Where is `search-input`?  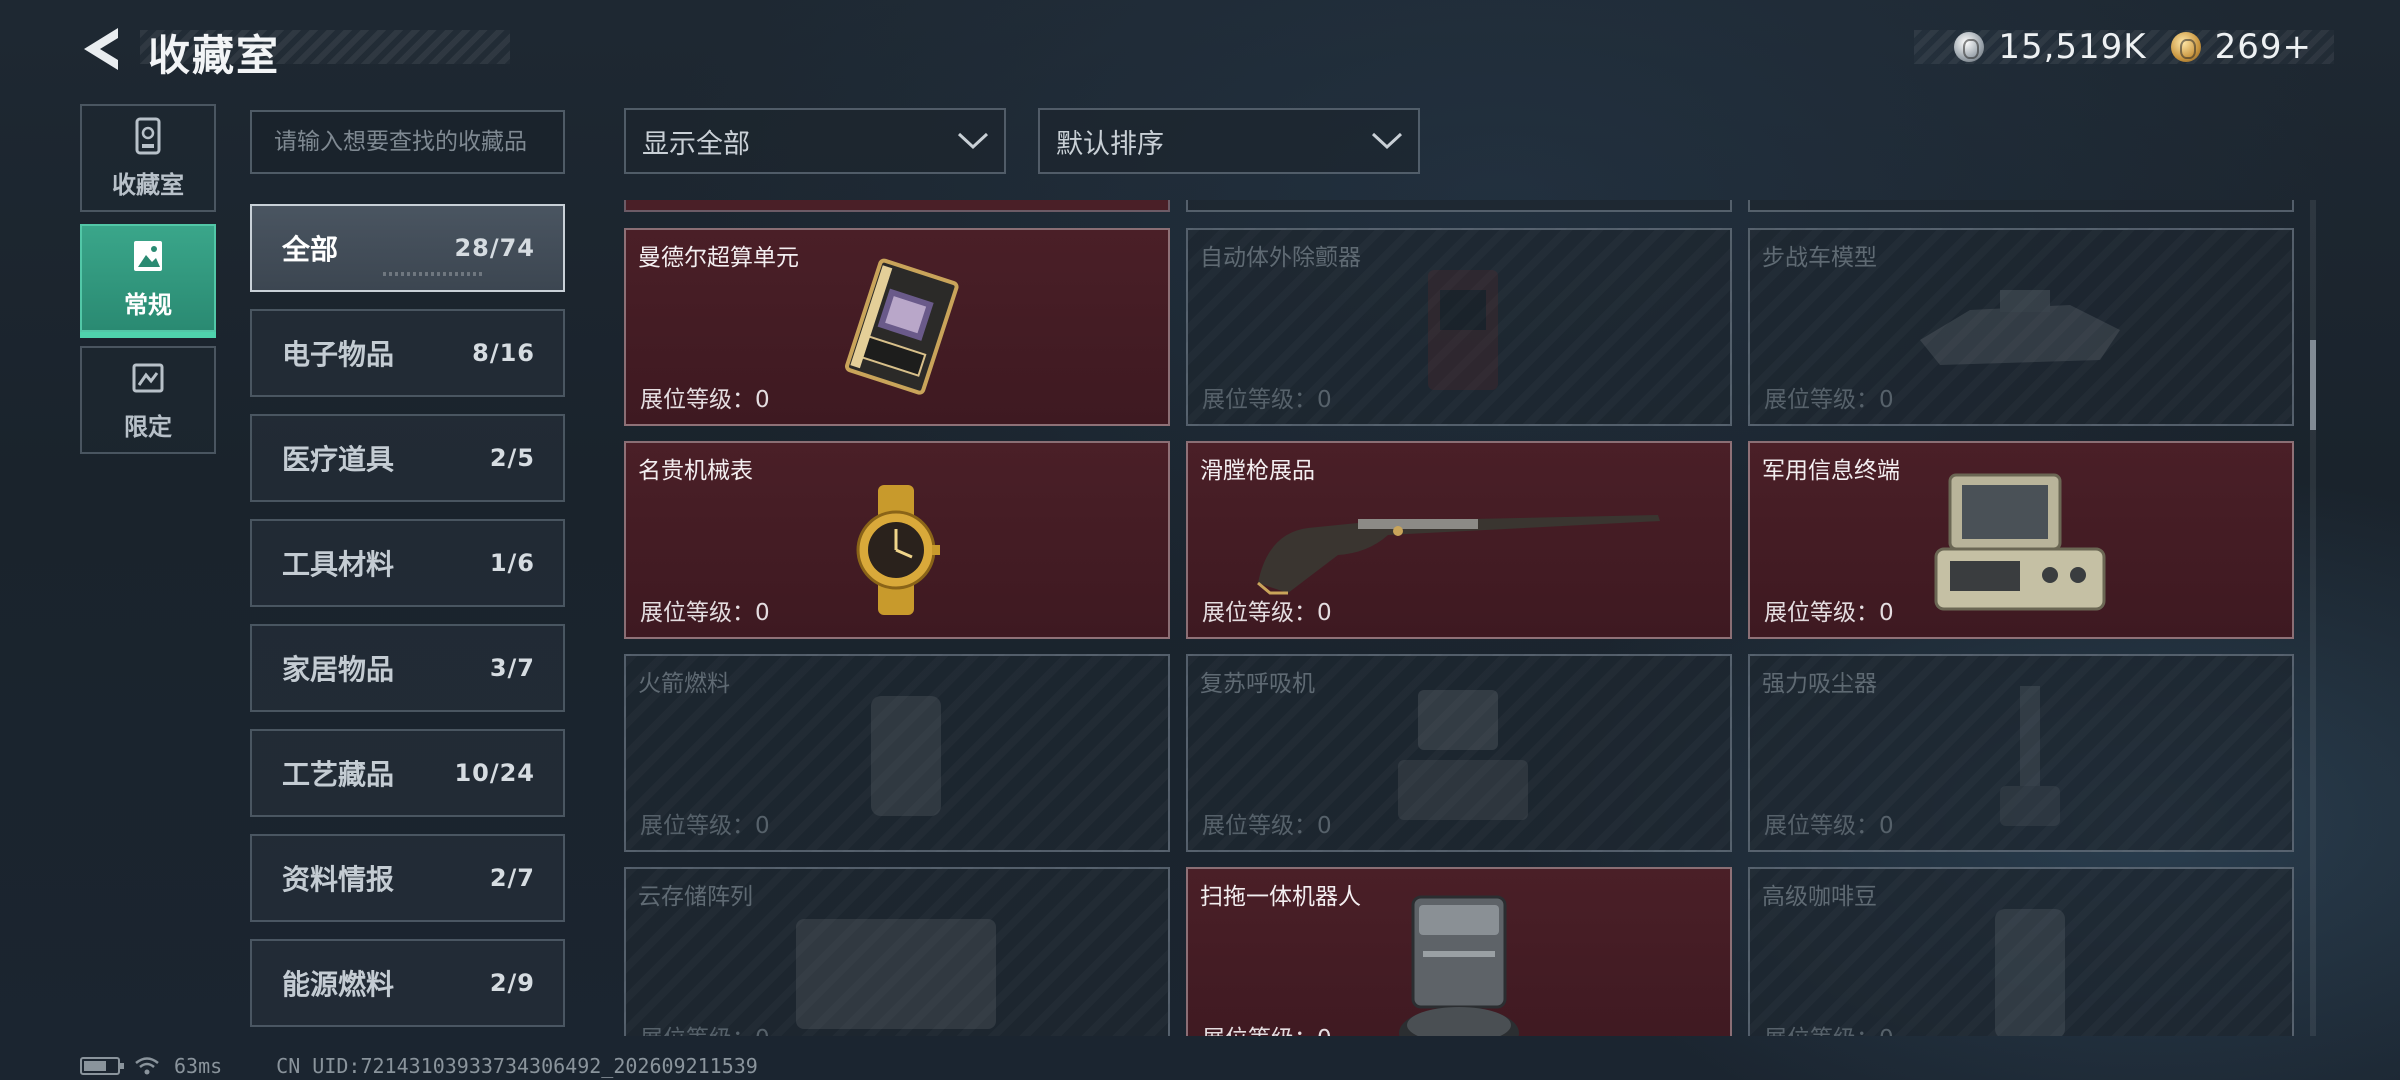
search-input is located at coordinates (407, 142).